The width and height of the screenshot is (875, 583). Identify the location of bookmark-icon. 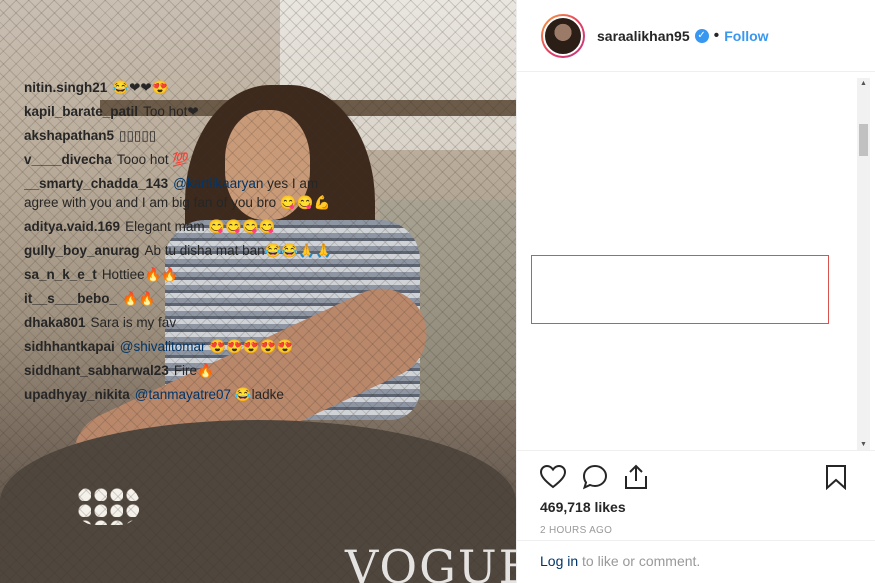
(836, 477).